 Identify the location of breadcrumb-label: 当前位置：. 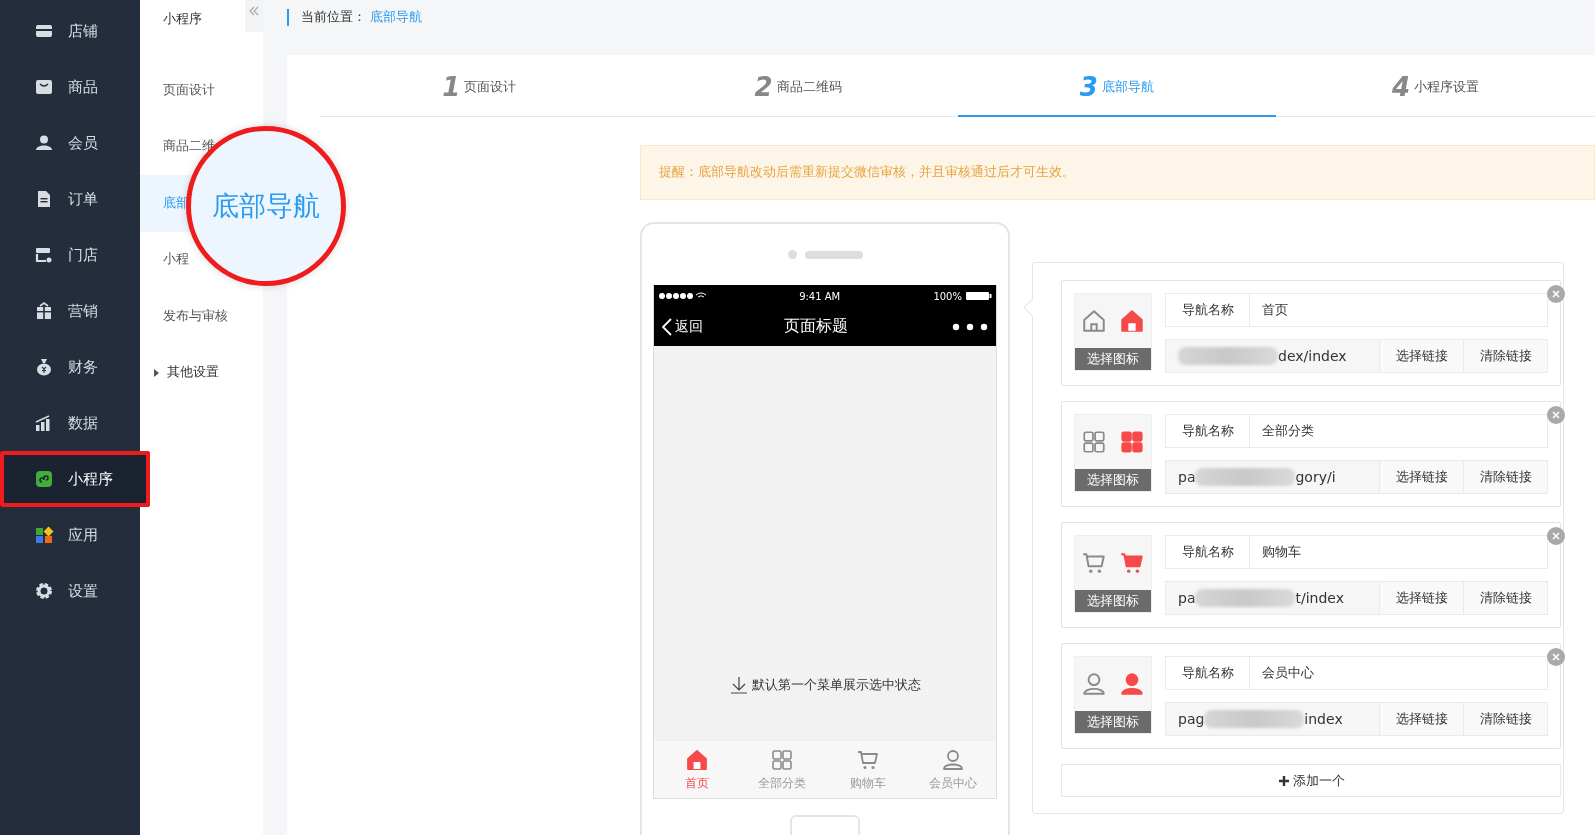
(333, 17).